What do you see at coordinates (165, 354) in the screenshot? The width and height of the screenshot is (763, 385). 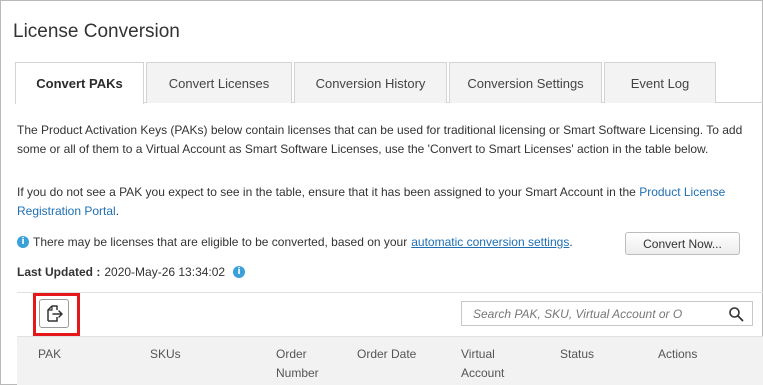 I see `column-header-skus: SKUs` at bounding box center [165, 354].